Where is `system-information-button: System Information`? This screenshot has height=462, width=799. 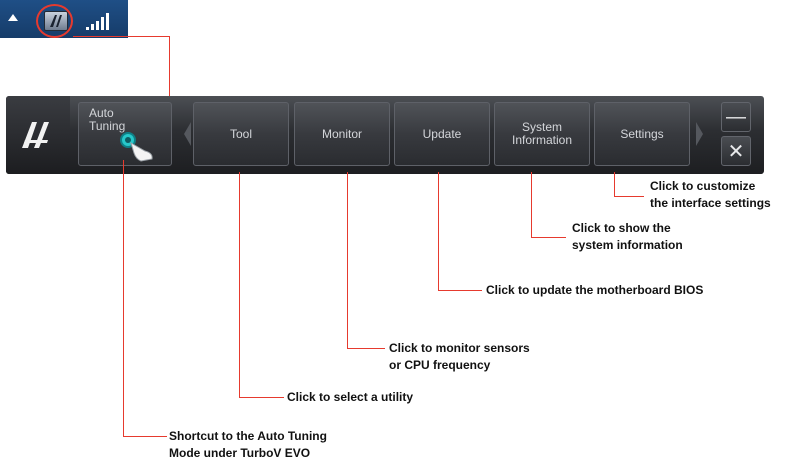
system-information-button: System Information is located at coordinates (542, 134).